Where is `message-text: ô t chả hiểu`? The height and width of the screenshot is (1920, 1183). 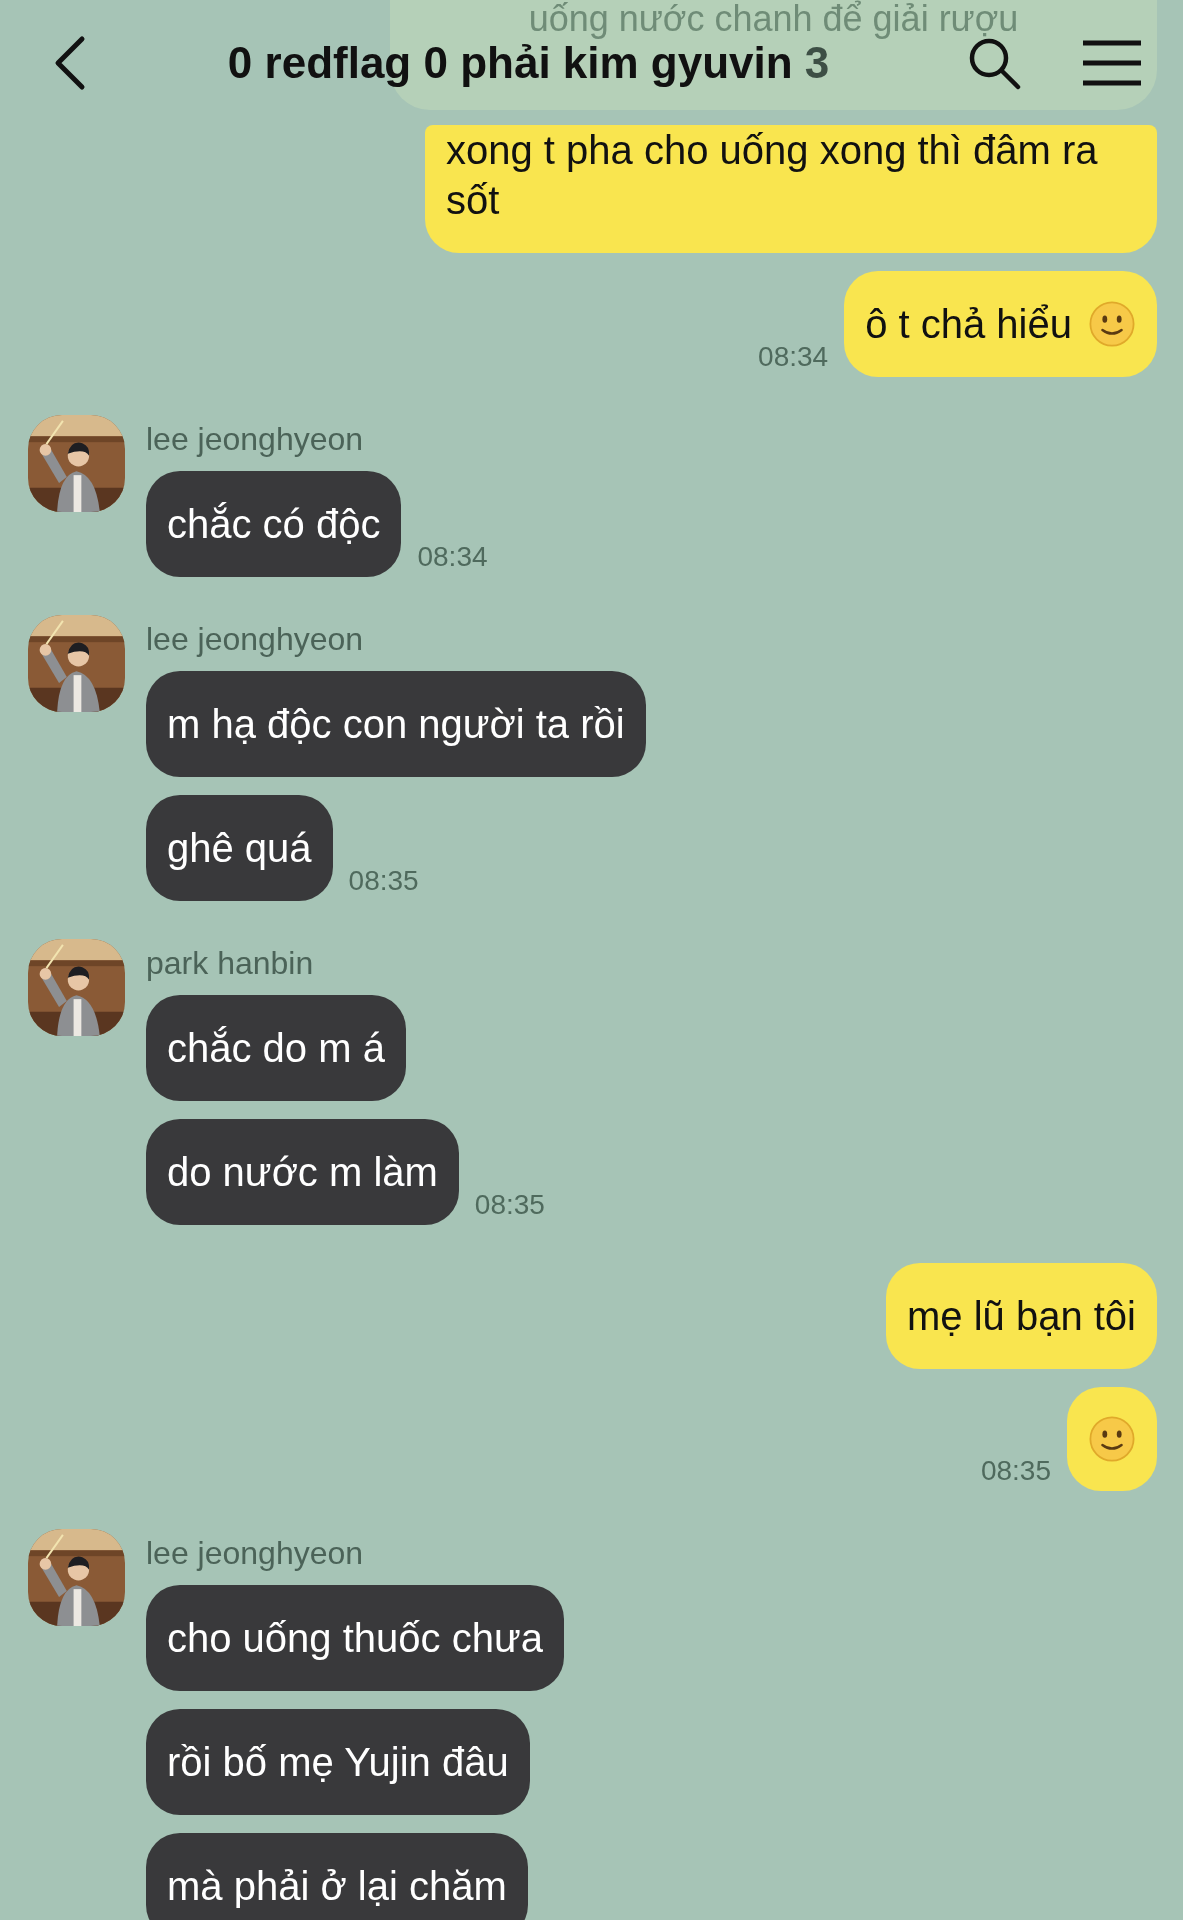 message-text: ô t chả hiểu is located at coordinates (968, 324).